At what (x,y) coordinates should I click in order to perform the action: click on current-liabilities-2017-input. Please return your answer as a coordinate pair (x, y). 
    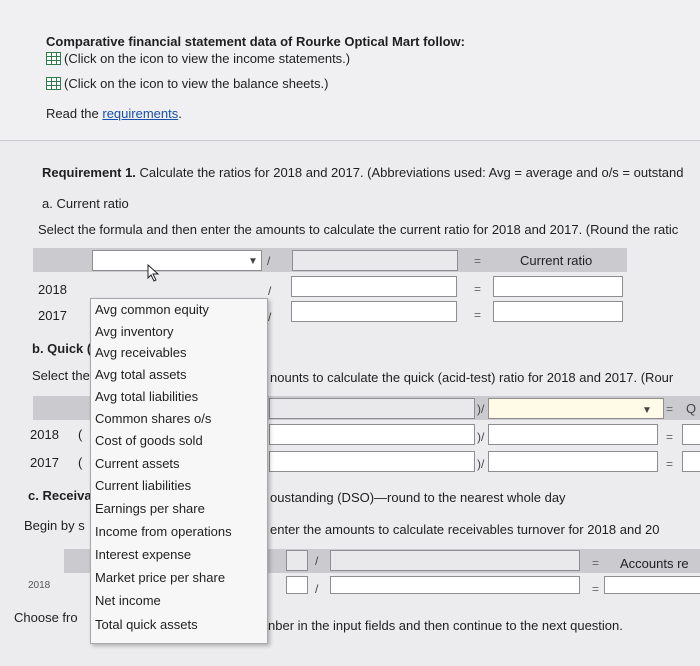
    Looking at the image, I should click on (374, 311).